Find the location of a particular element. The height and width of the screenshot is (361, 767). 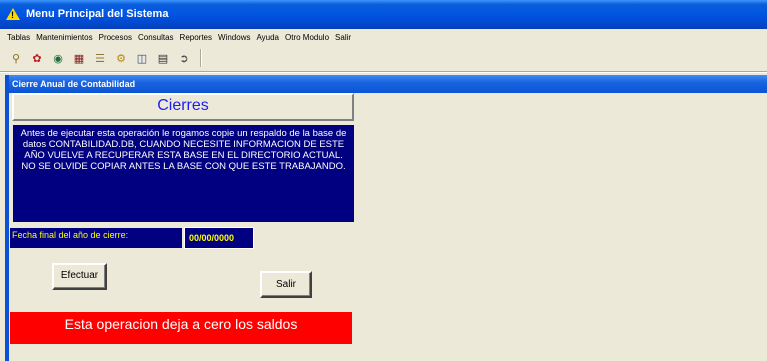

warning-icon: ! is located at coordinates (13, 14).